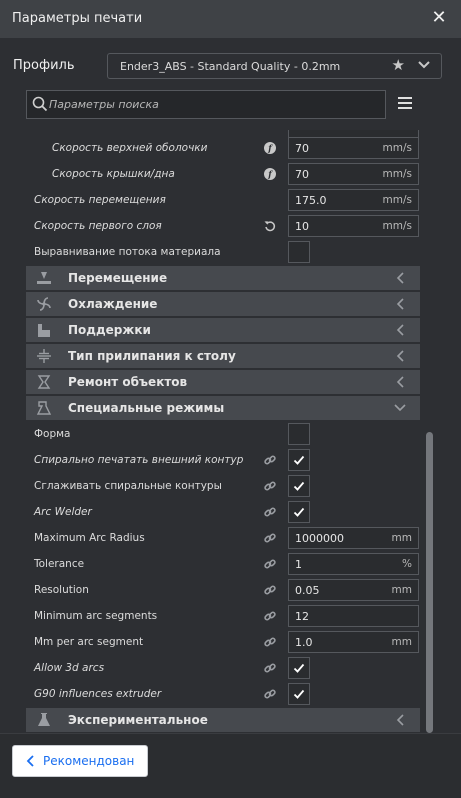  What do you see at coordinates (59, 564) in the screenshot?
I see `setting-label: Tolerance` at bounding box center [59, 564].